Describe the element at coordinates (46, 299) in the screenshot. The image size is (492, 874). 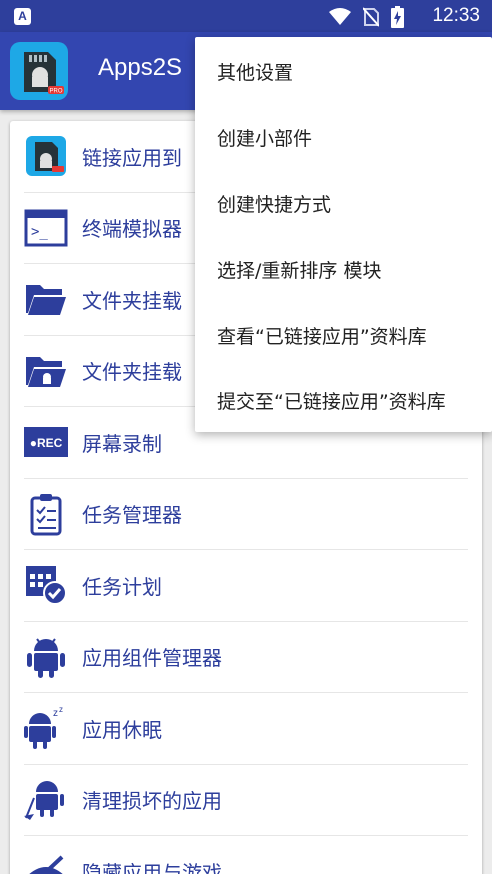
I see `folder-open-icon` at that location.